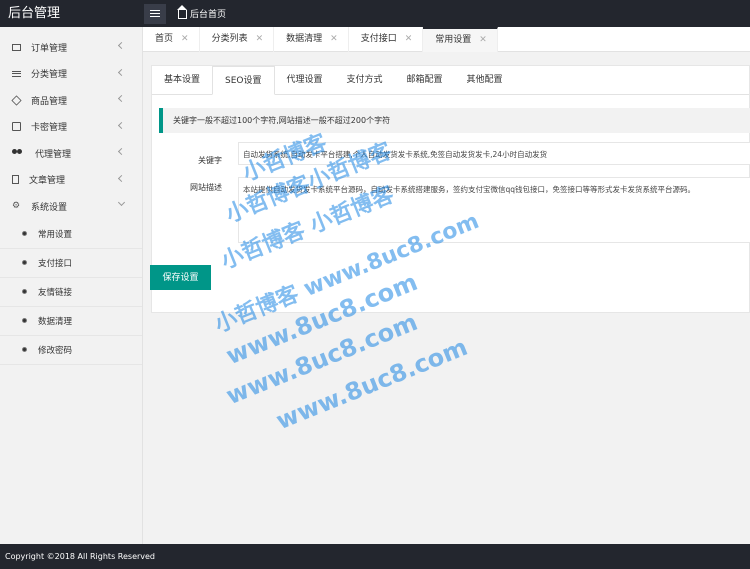 This screenshot has width=750, height=569. What do you see at coordinates (34, 13) in the screenshot?
I see `app-title: 后台管理` at bounding box center [34, 13].